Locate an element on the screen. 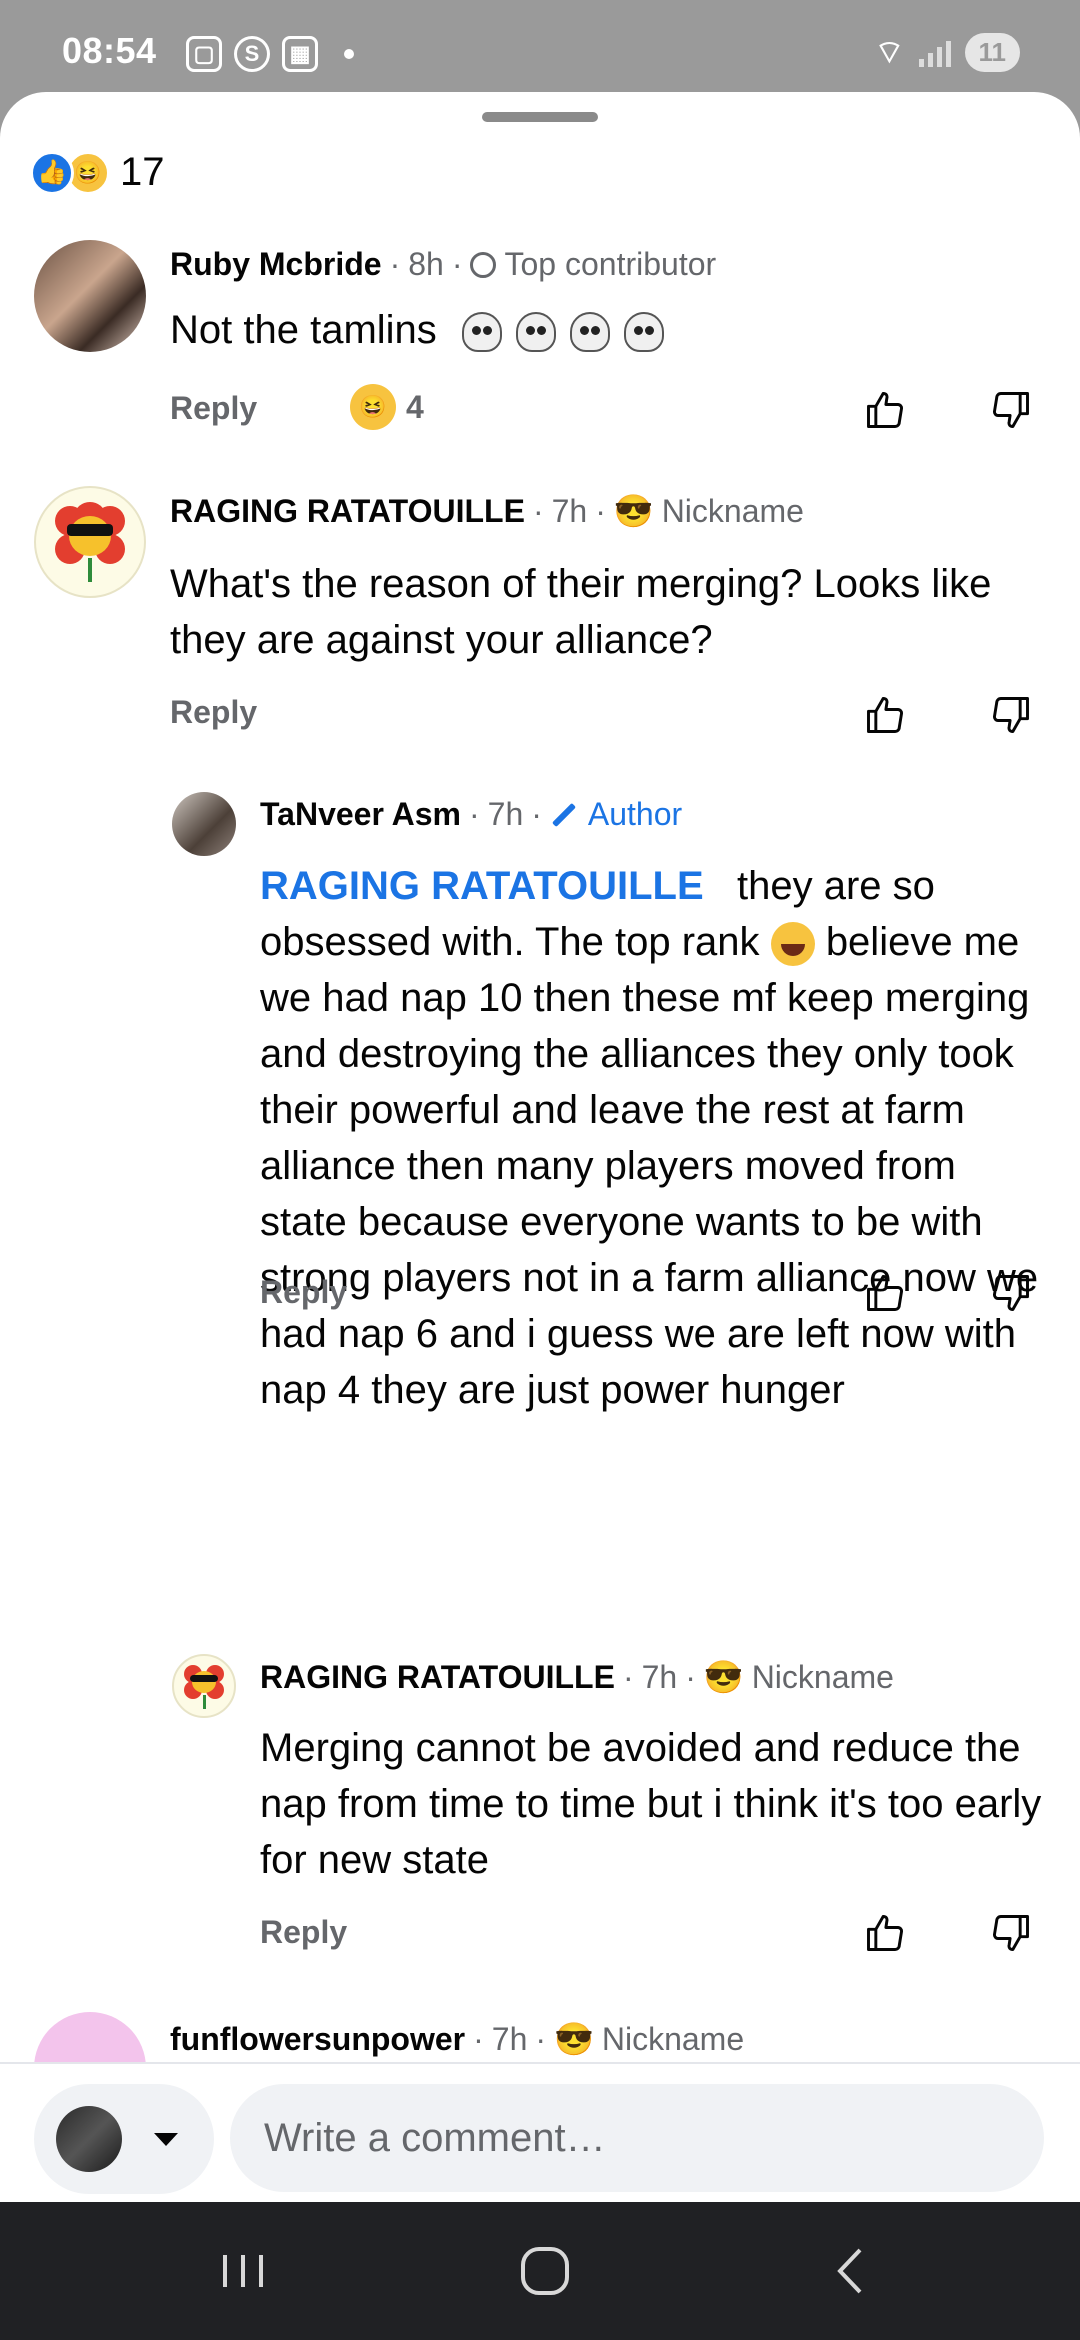 The width and height of the screenshot is (1080, 2340). commenter-name: TaNveer Asm is located at coordinates (360, 814).